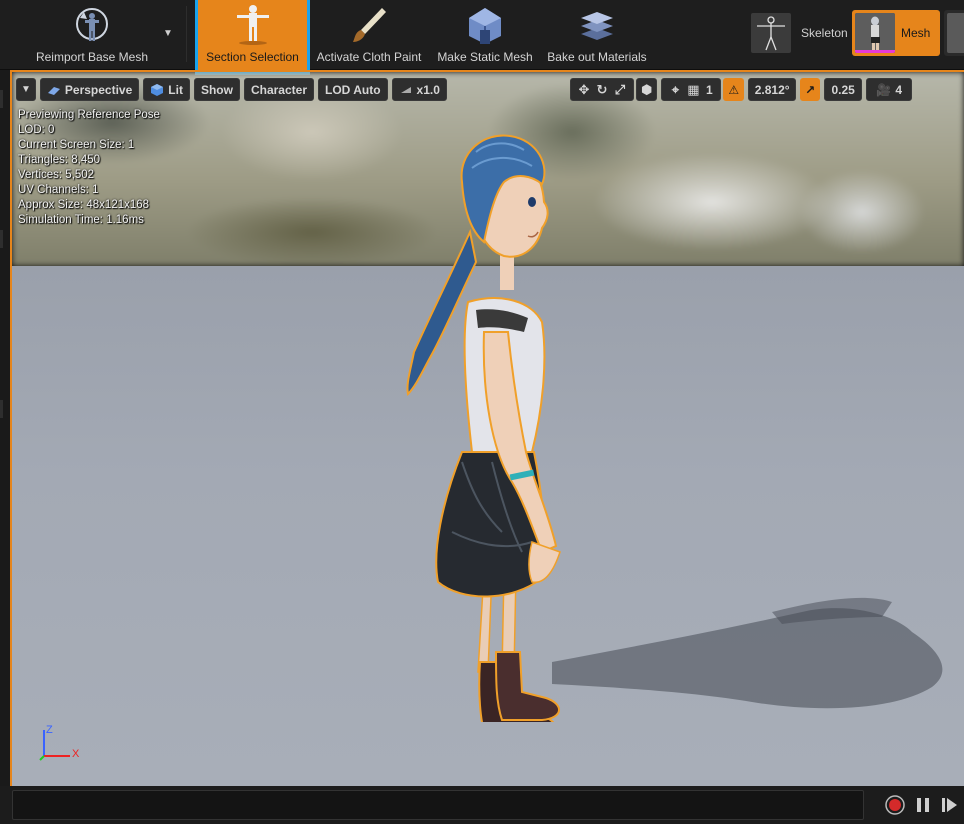  I want to click on surface-snap-icon: ⌖, so click(675, 90).